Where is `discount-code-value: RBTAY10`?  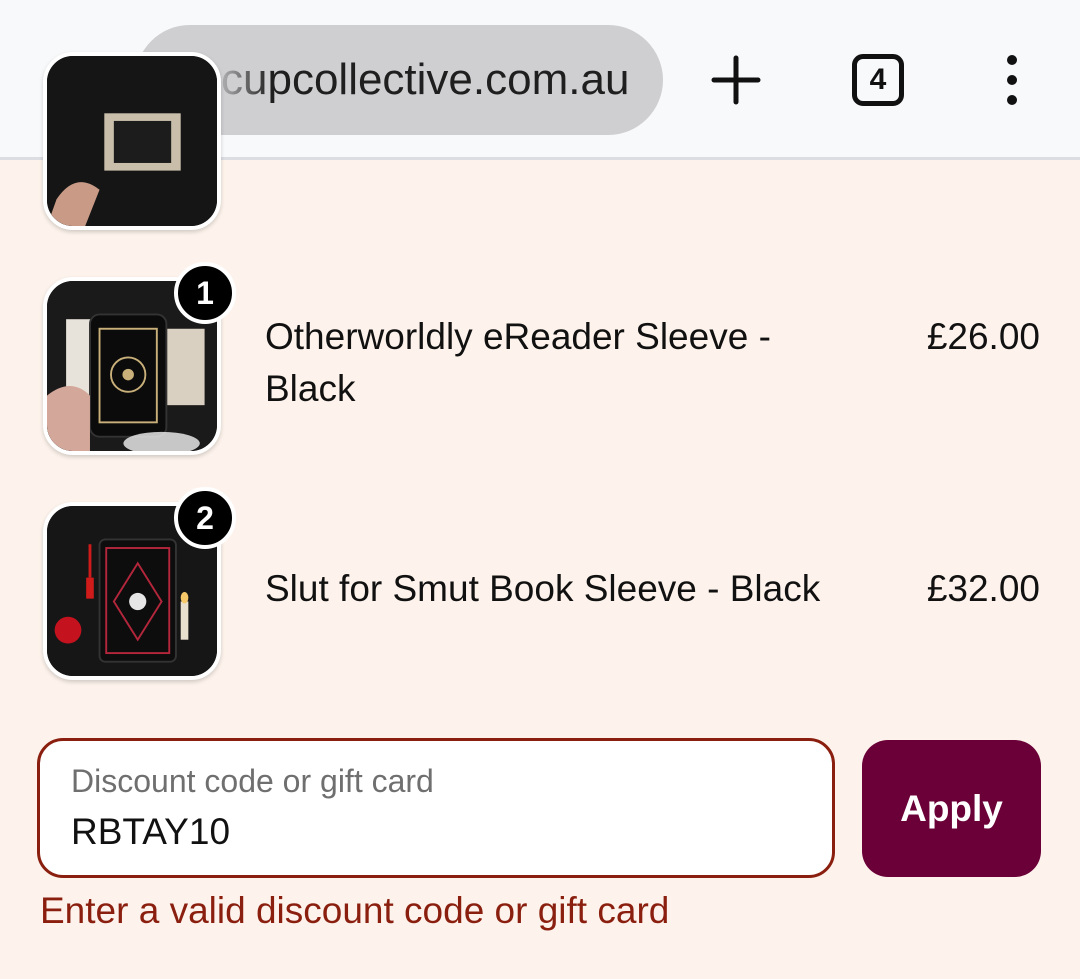
discount-code-value: RBTAY10 is located at coordinates (150, 832).